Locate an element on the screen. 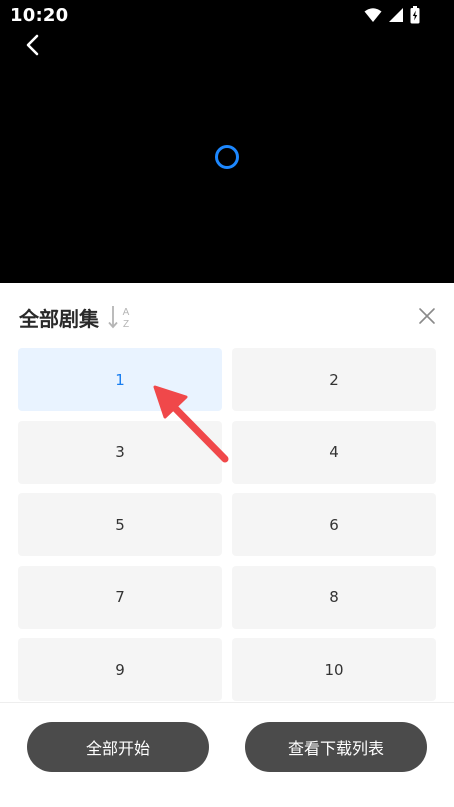 Image resolution: width=454 pixels, height=807 pixels. signal-icon is located at coordinates (396, 15).